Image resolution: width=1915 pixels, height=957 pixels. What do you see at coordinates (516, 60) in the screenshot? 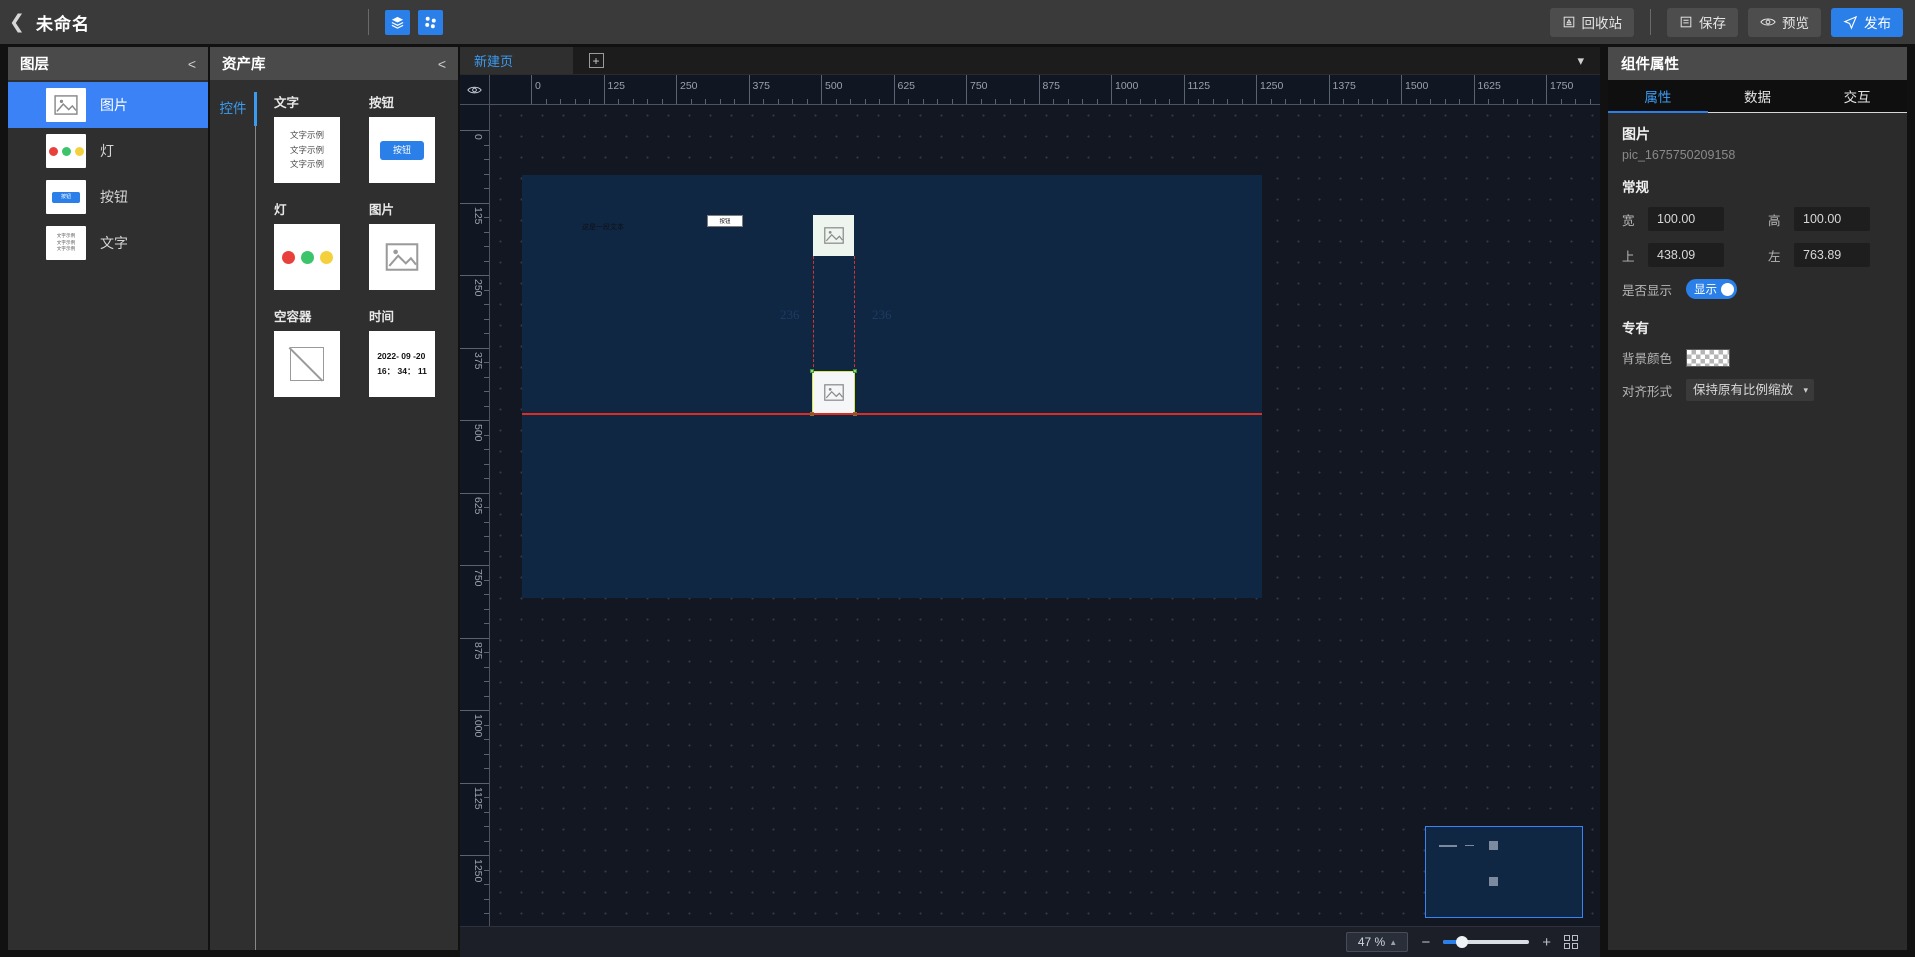
I see `page-tab-new: 新建页` at bounding box center [516, 60].